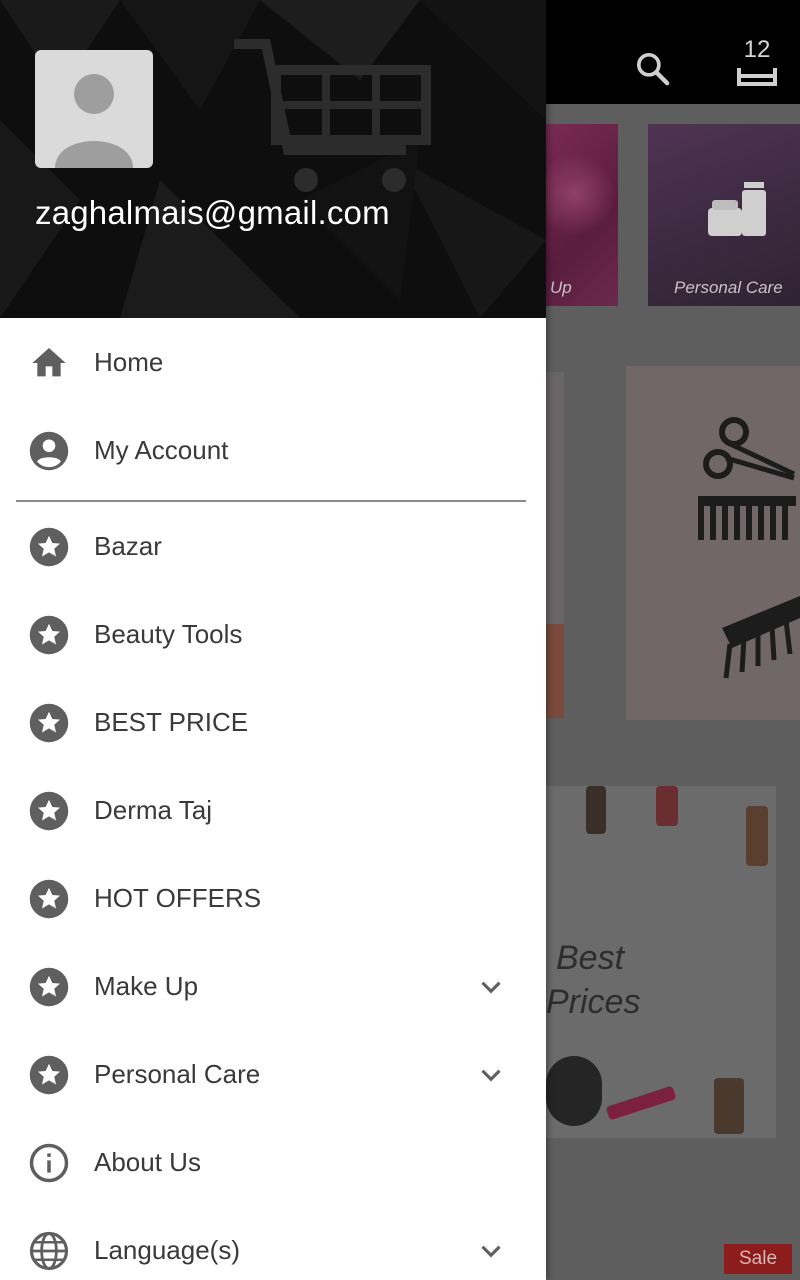 This screenshot has width=800, height=1280. I want to click on search-icon, so click(653, 69).